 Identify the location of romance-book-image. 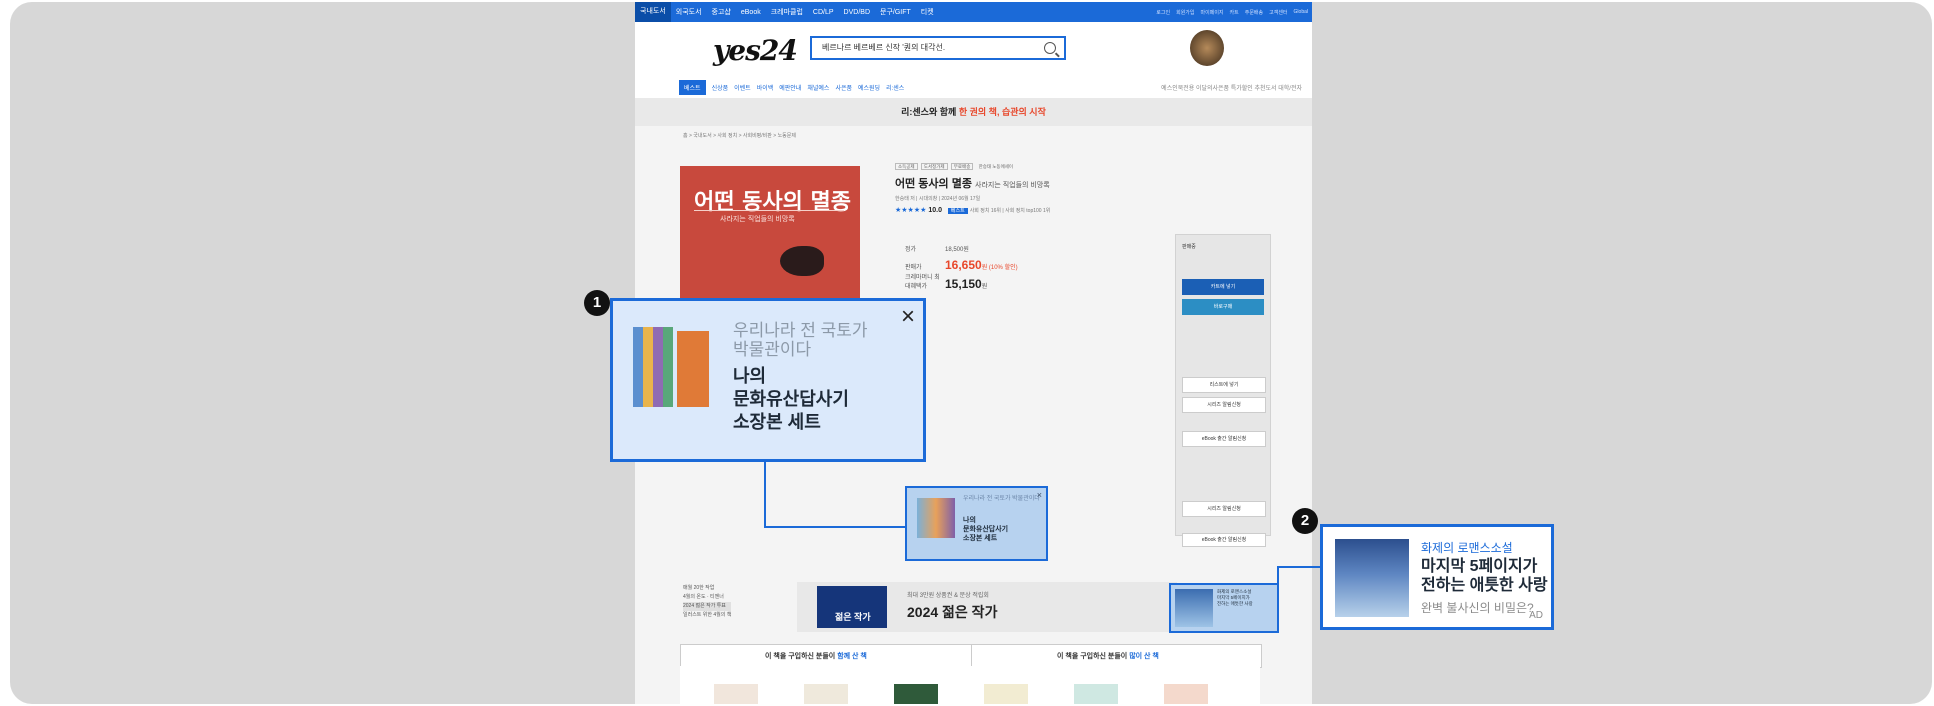
(1372, 578).